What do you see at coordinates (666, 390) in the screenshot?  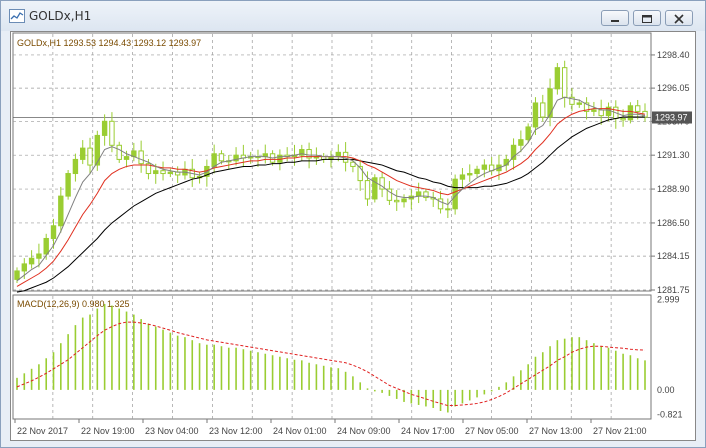 I see `macd-y-tick-label: 0.00` at bounding box center [666, 390].